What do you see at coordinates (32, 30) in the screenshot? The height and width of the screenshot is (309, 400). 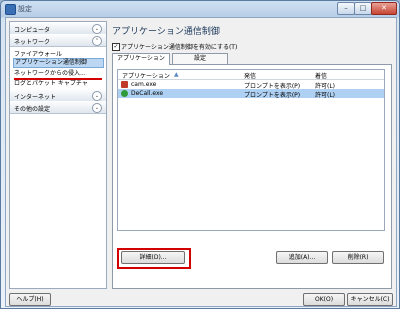 I see `sidebar-category-label: コンピュータ` at bounding box center [32, 30].